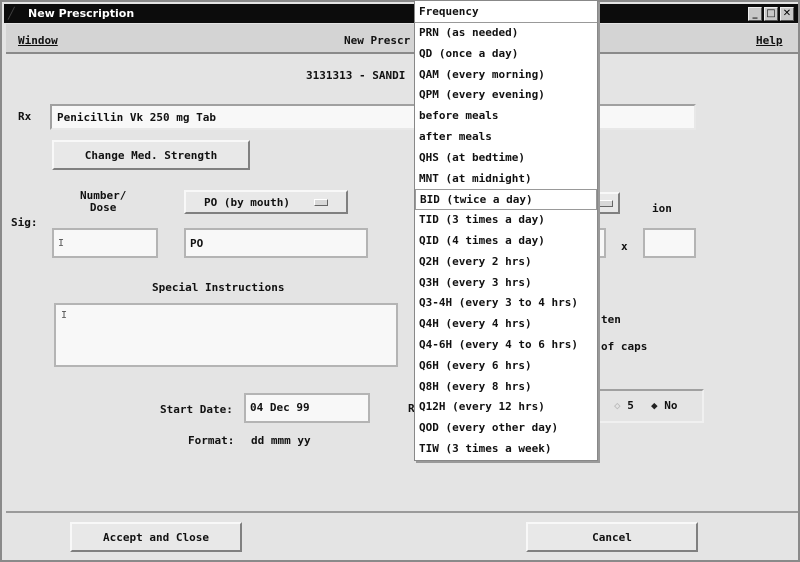 The width and height of the screenshot is (800, 562). Describe the element at coordinates (25, 116) in the screenshot. I see `rx-label: Rx` at that location.